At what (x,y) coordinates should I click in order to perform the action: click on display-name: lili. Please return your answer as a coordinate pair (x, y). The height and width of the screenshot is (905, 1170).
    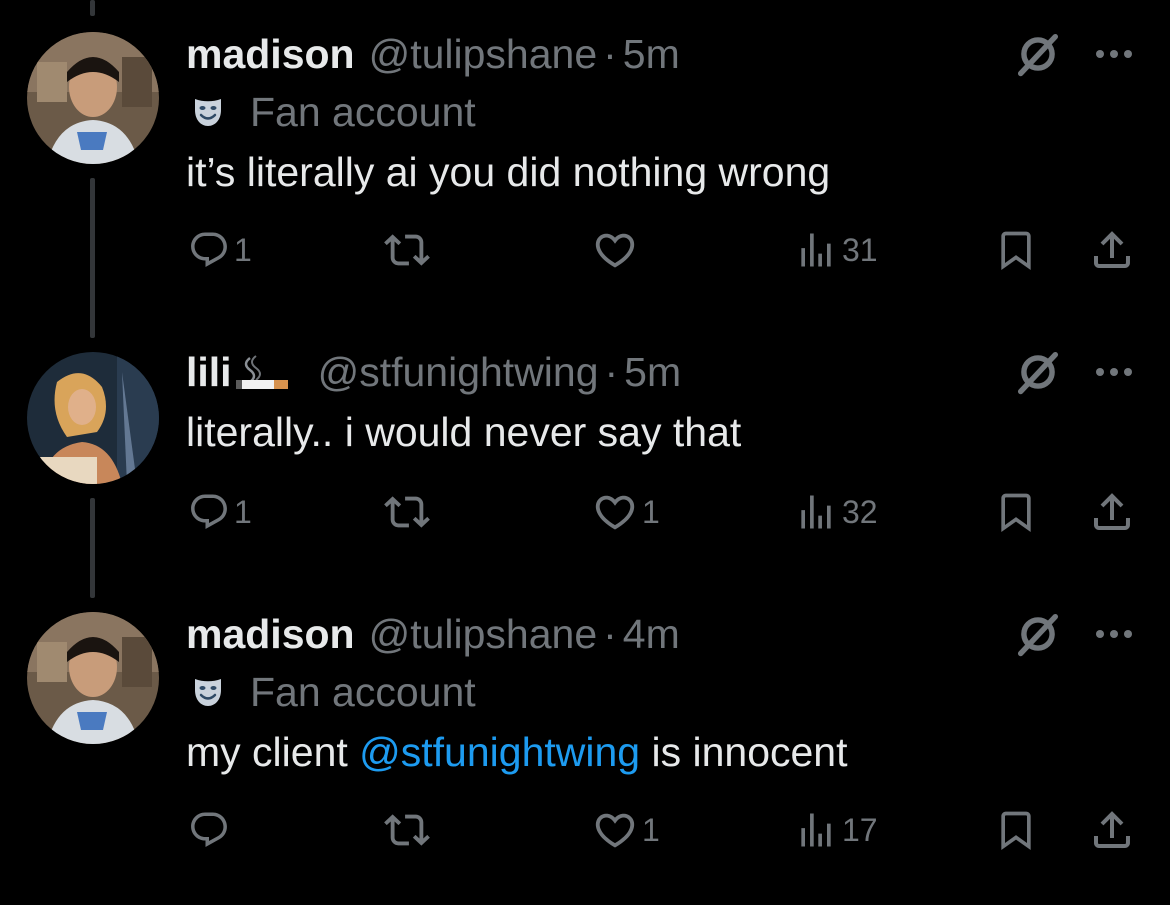
    Looking at the image, I should click on (209, 372).